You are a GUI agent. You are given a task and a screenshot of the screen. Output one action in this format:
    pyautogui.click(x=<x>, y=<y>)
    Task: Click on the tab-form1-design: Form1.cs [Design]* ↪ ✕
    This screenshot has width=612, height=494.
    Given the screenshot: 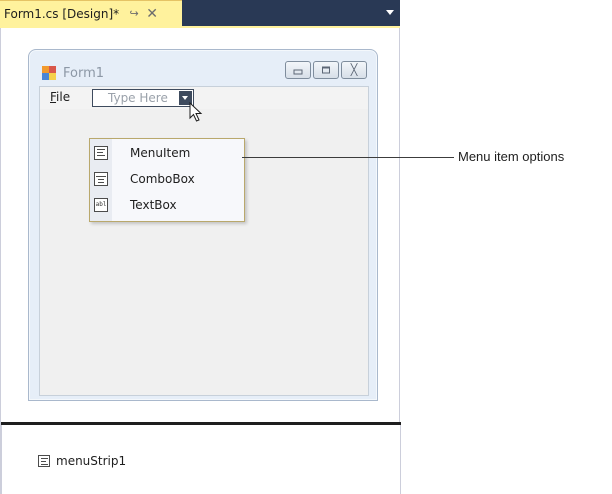 What is the action you would take?
    pyautogui.click(x=91, y=13)
    